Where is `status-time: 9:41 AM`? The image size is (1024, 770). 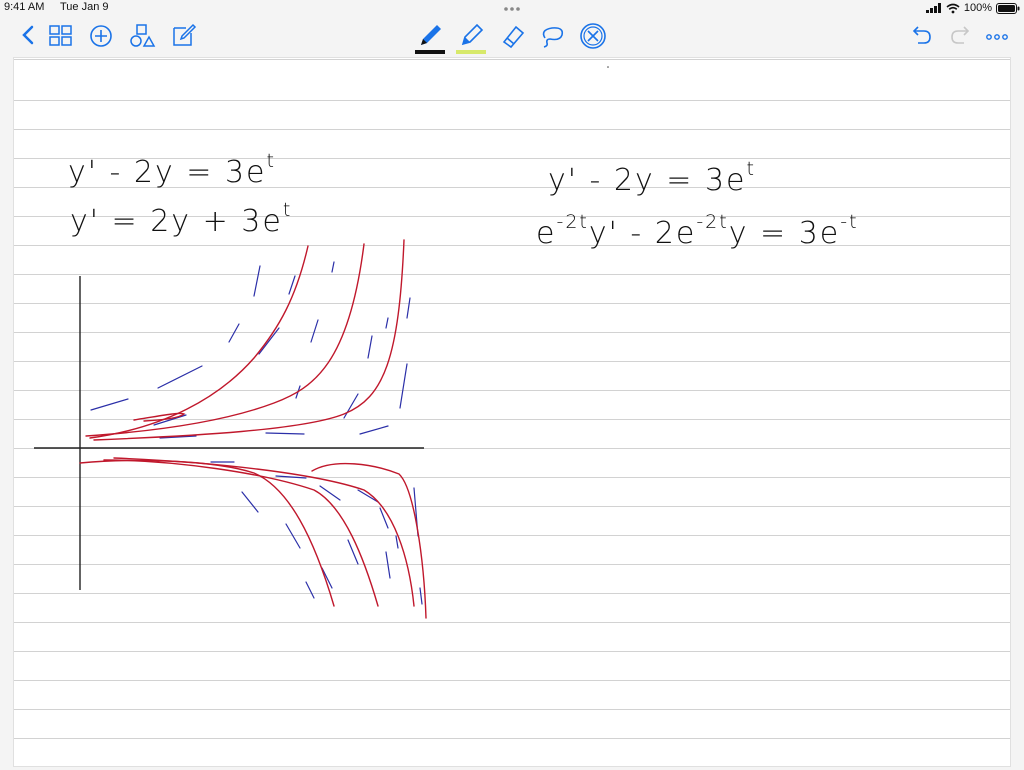
status-time: 9:41 AM is located at coordinates (24, 7).